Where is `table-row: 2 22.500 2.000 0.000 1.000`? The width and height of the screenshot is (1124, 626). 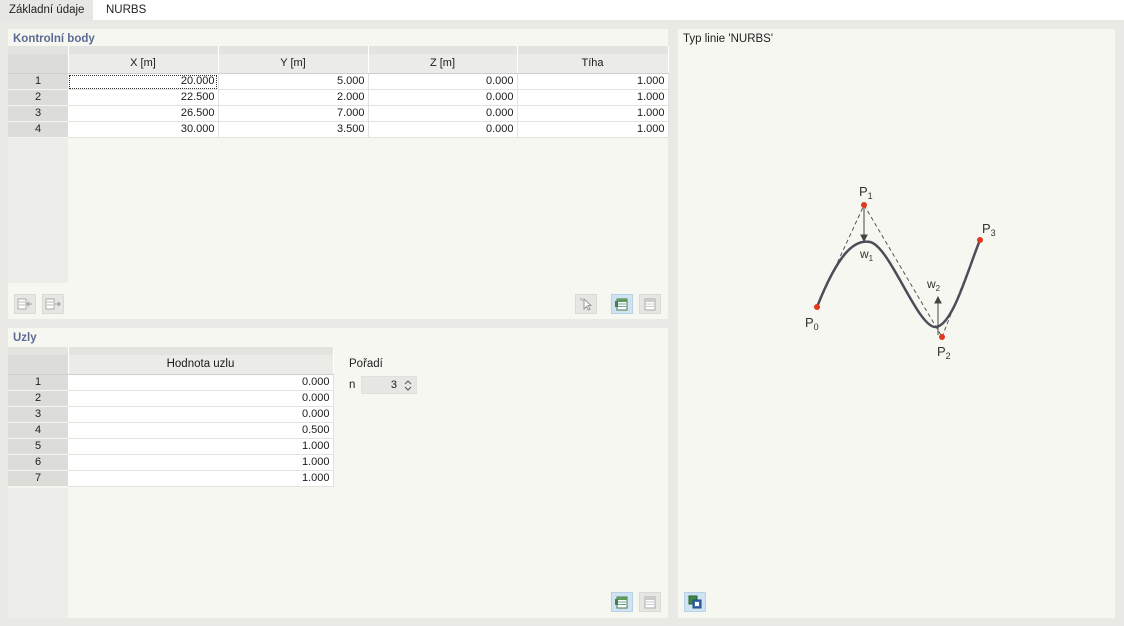
table-row: 2 22.500 2.000 0.000 1.000 is located at coordinates (338, 97).